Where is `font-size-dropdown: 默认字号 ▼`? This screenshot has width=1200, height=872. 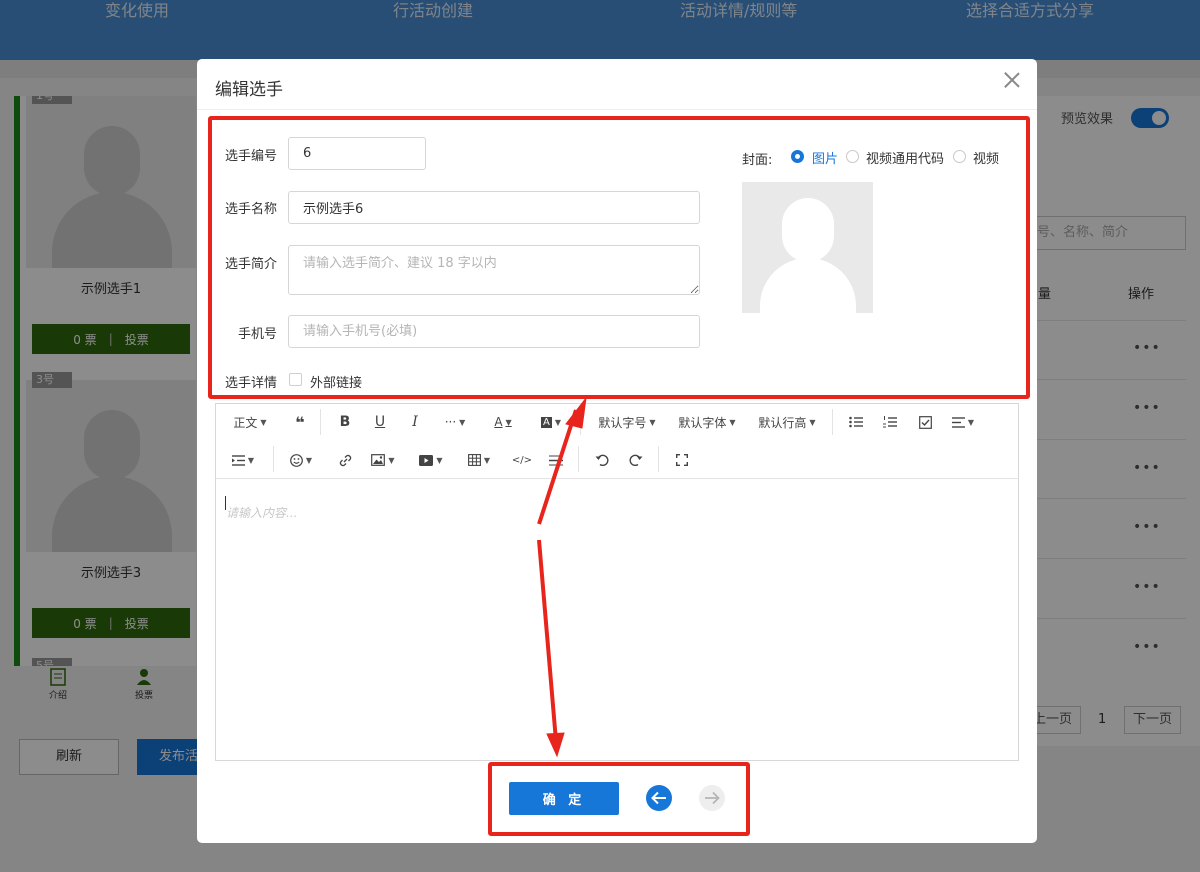 font-size-dropdown: 默认字号 ▼ is located at coordinates (627, 422).